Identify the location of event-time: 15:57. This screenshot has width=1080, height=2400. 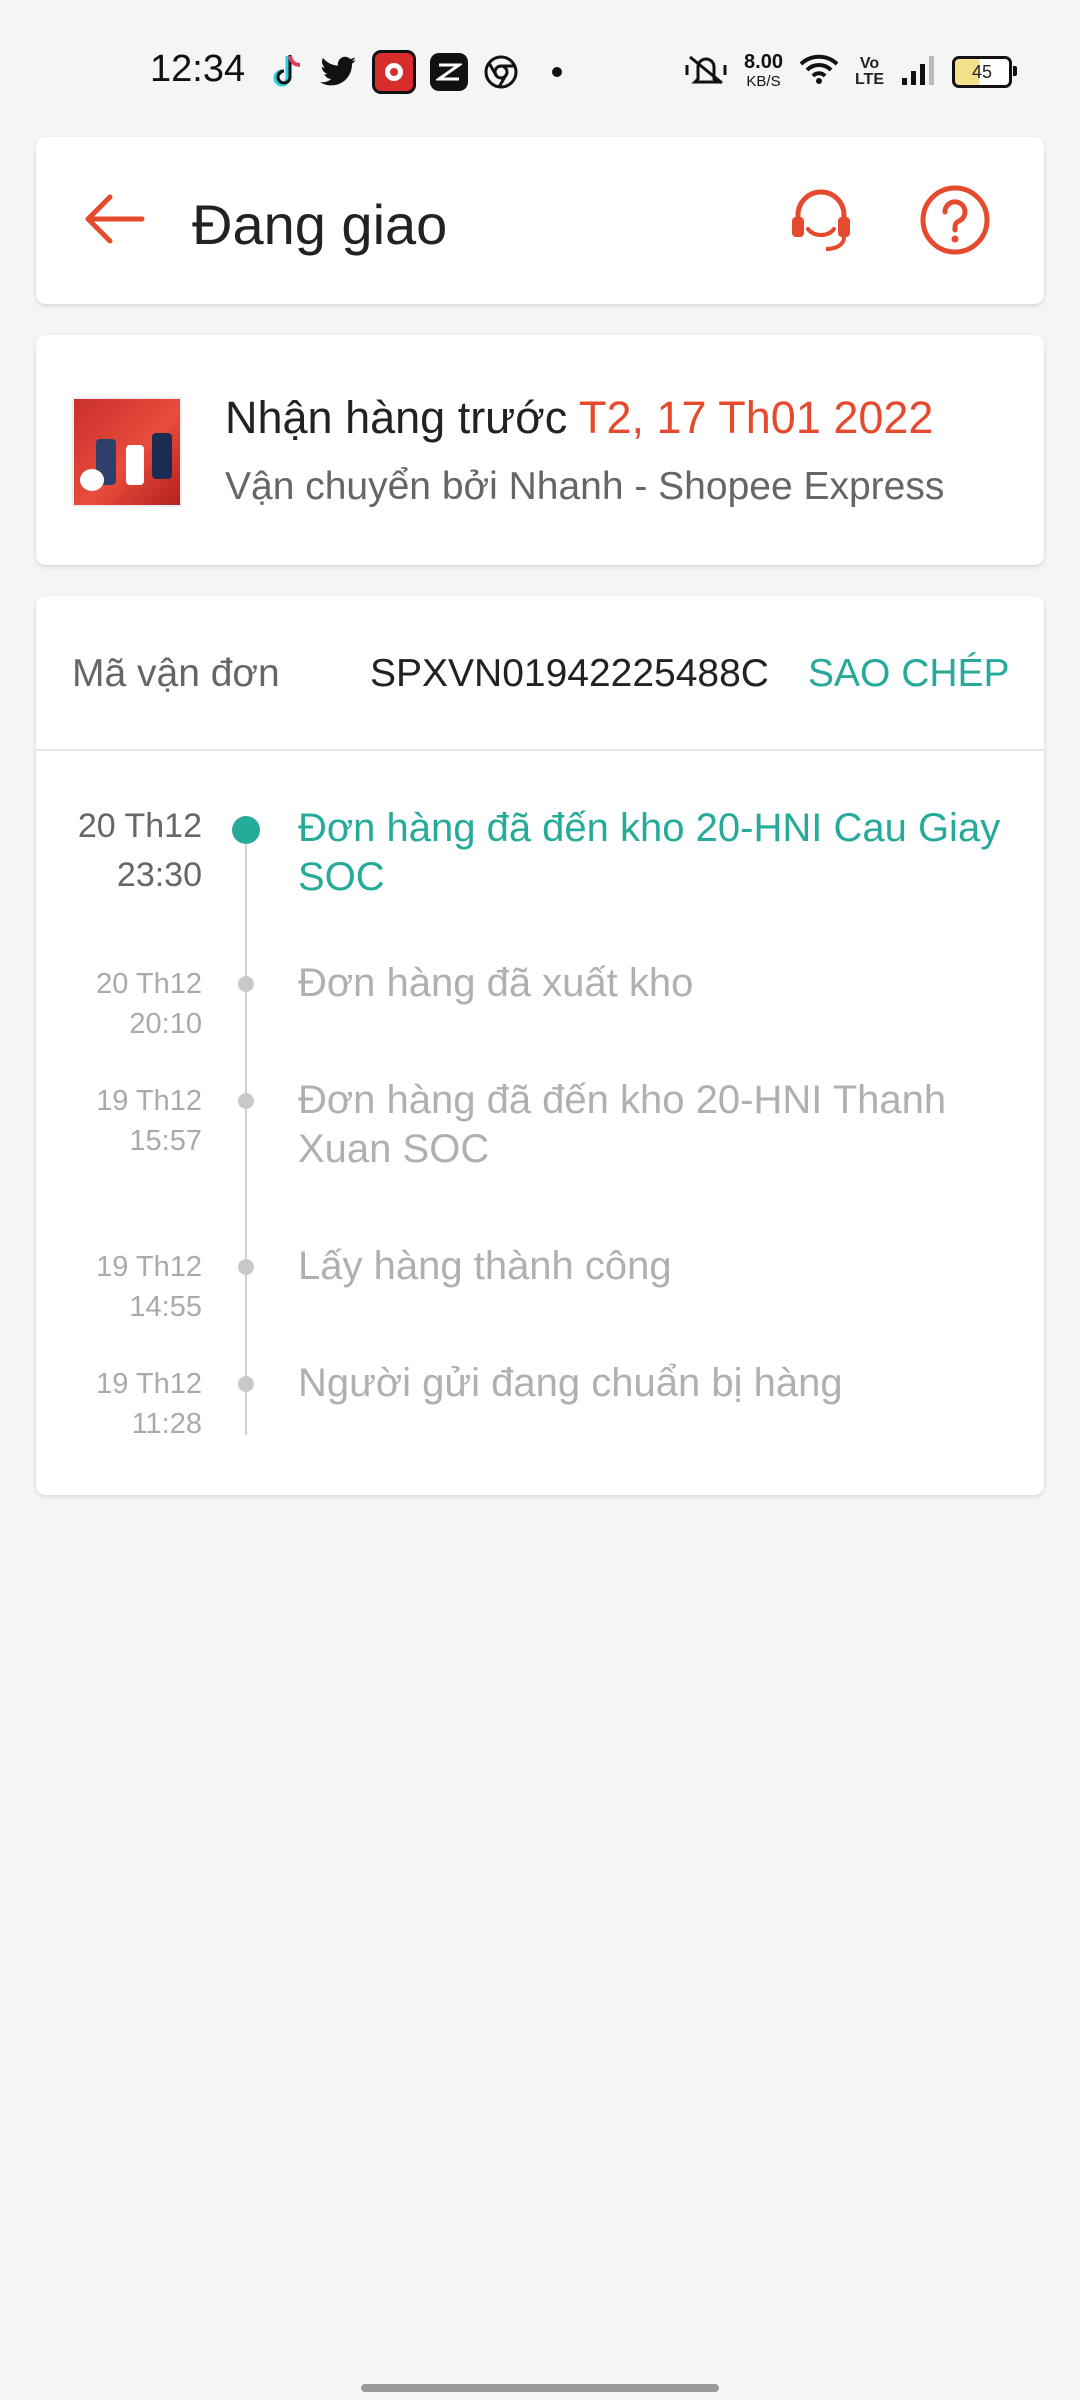
(165, 1141).